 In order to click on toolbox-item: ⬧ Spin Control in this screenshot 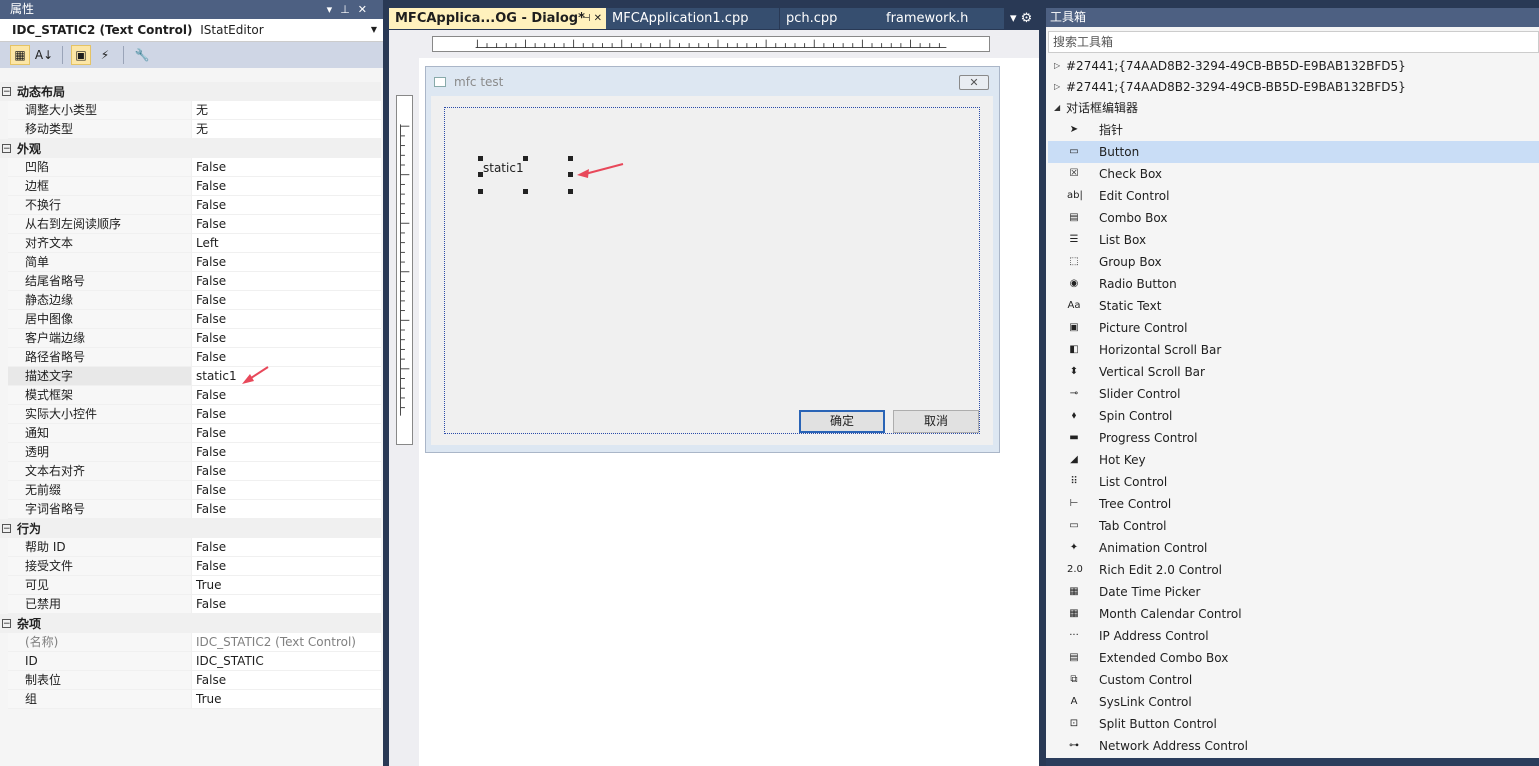, I will do `click(1293, 416)`.